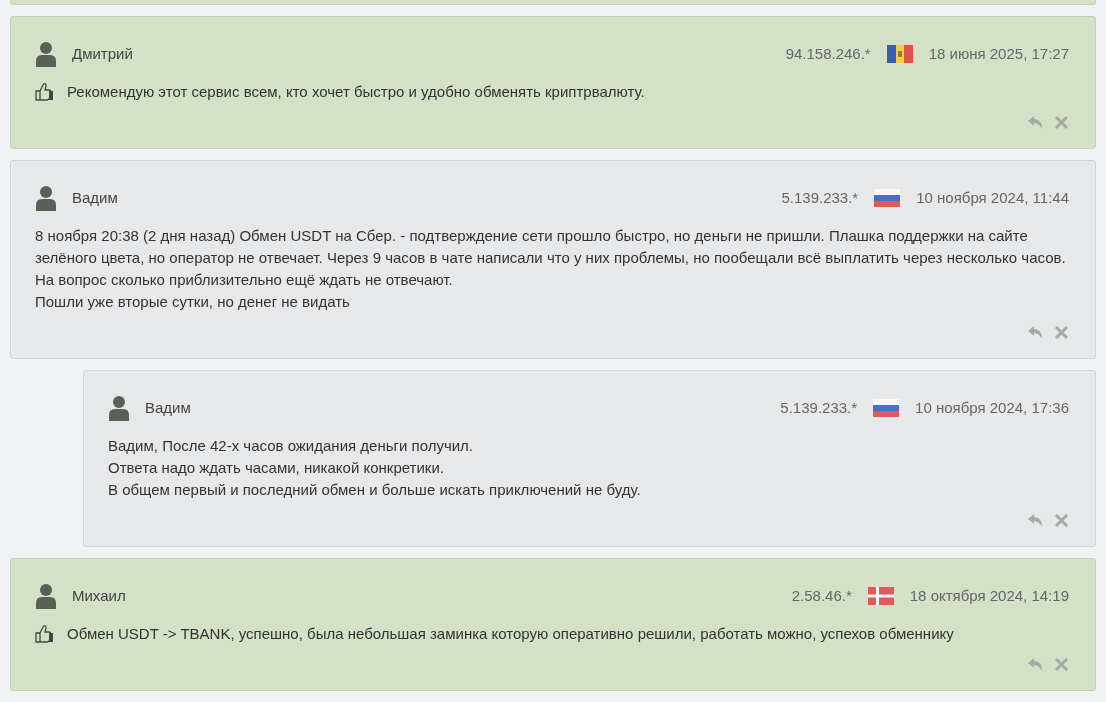 This screenshot has height=702, width=1106. What do you see at coordinates (551, 258) in the screenshot?
I see `review-text: 8 ноября 20:38 (2 дня назад) Обмен USDT на Сбер. - подтверждение сети прошло быстро, но деньги не пришли. Плашка поддержки на сайте зелёного цвета, но оператор не отвечает. Через 9 часов в чате написали что у них проблемы, но пообещали всё выплатить через несколько часов. На вопрос сколько приблизительно ещё ждать не отвечают.` at bounding box center [551, 258].